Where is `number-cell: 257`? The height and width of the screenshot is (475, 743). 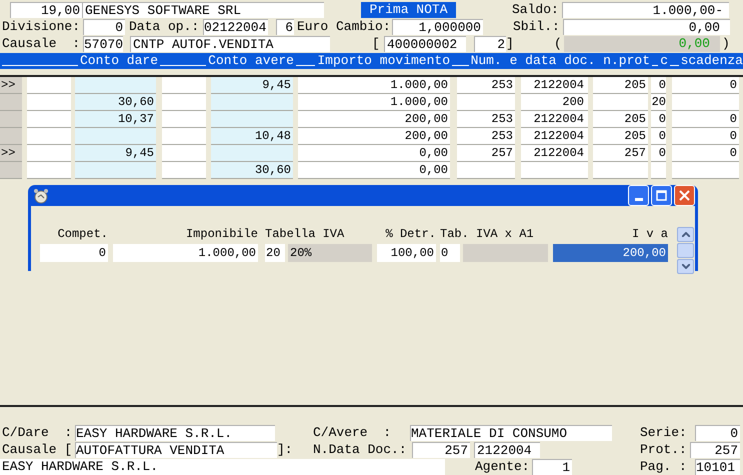
number-cell: 257 is located at coordinates (486, 153).